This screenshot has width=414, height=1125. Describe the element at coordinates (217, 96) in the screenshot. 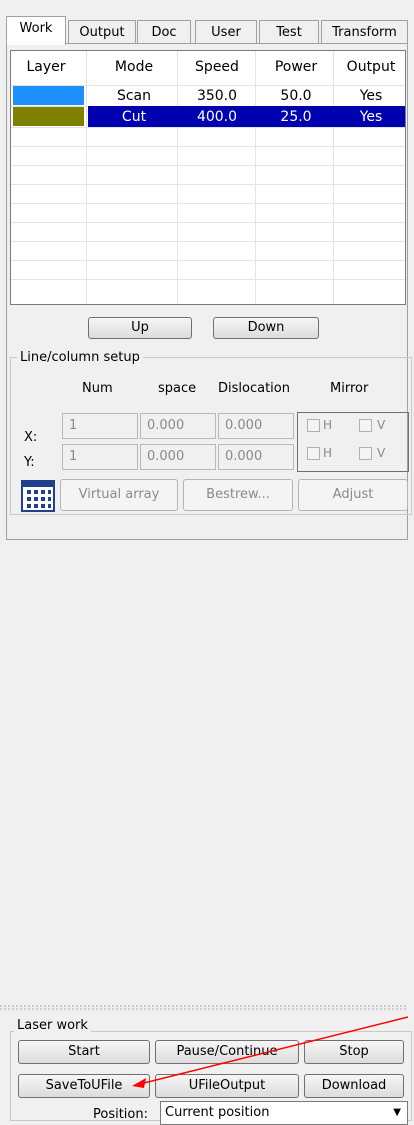

I see `layer-speed: 350.0` at that location.